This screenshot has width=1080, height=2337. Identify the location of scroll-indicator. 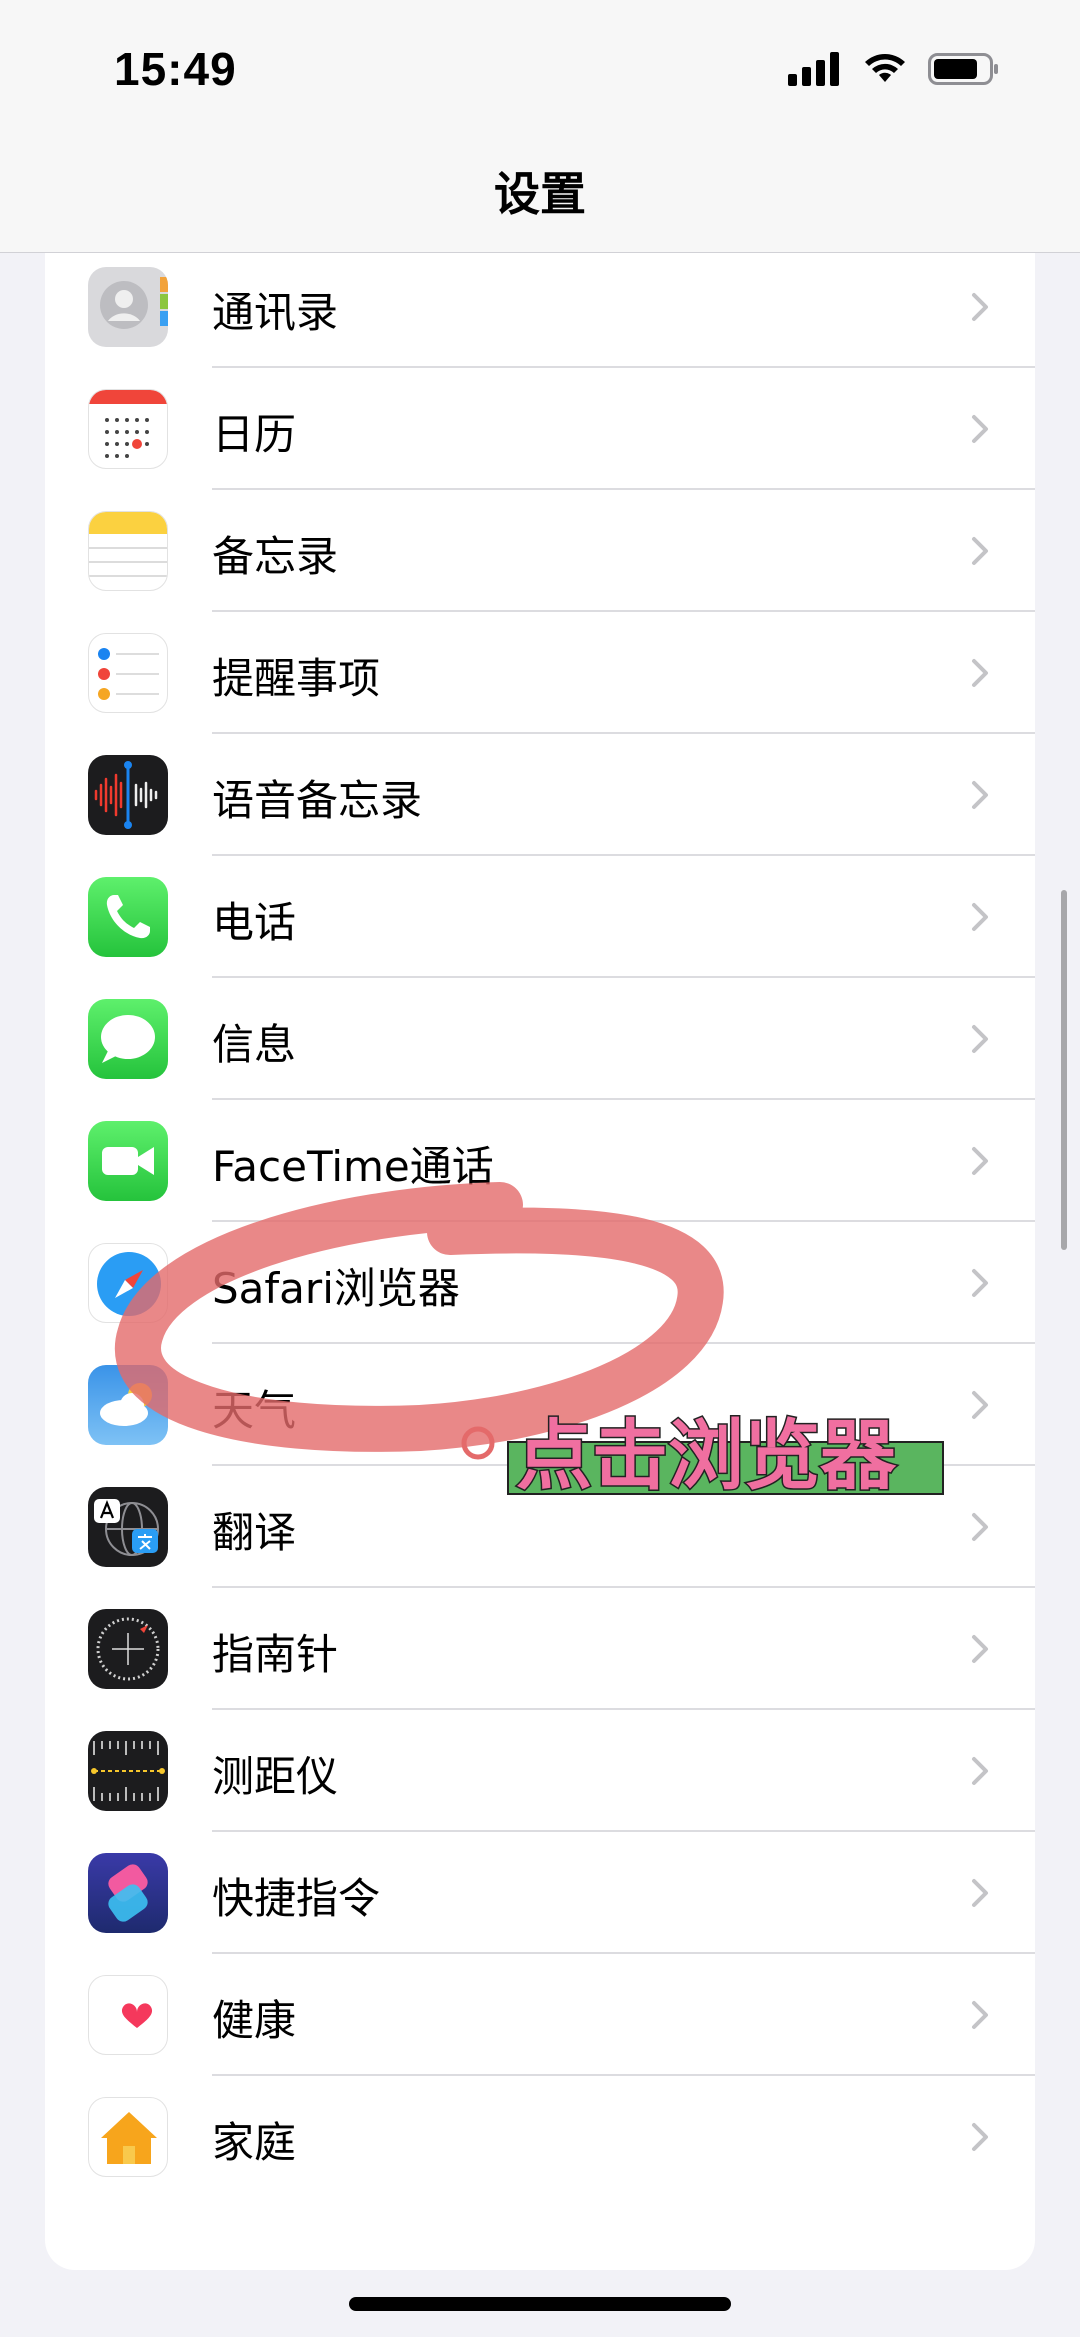
(1064, 1070).